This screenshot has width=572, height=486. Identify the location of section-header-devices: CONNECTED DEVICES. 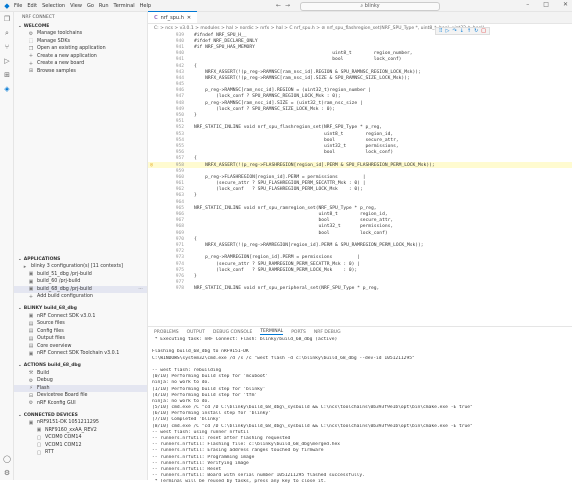
(50, 415).